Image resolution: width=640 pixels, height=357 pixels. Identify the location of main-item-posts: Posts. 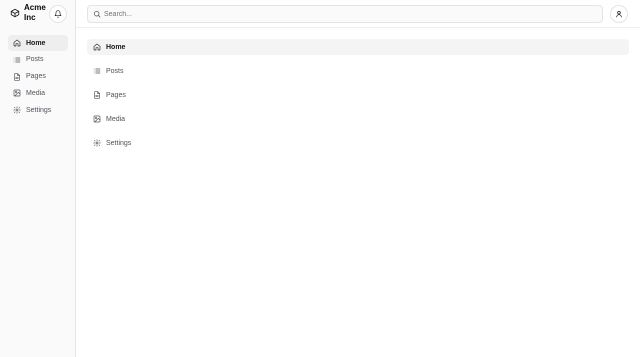
(358, 71).